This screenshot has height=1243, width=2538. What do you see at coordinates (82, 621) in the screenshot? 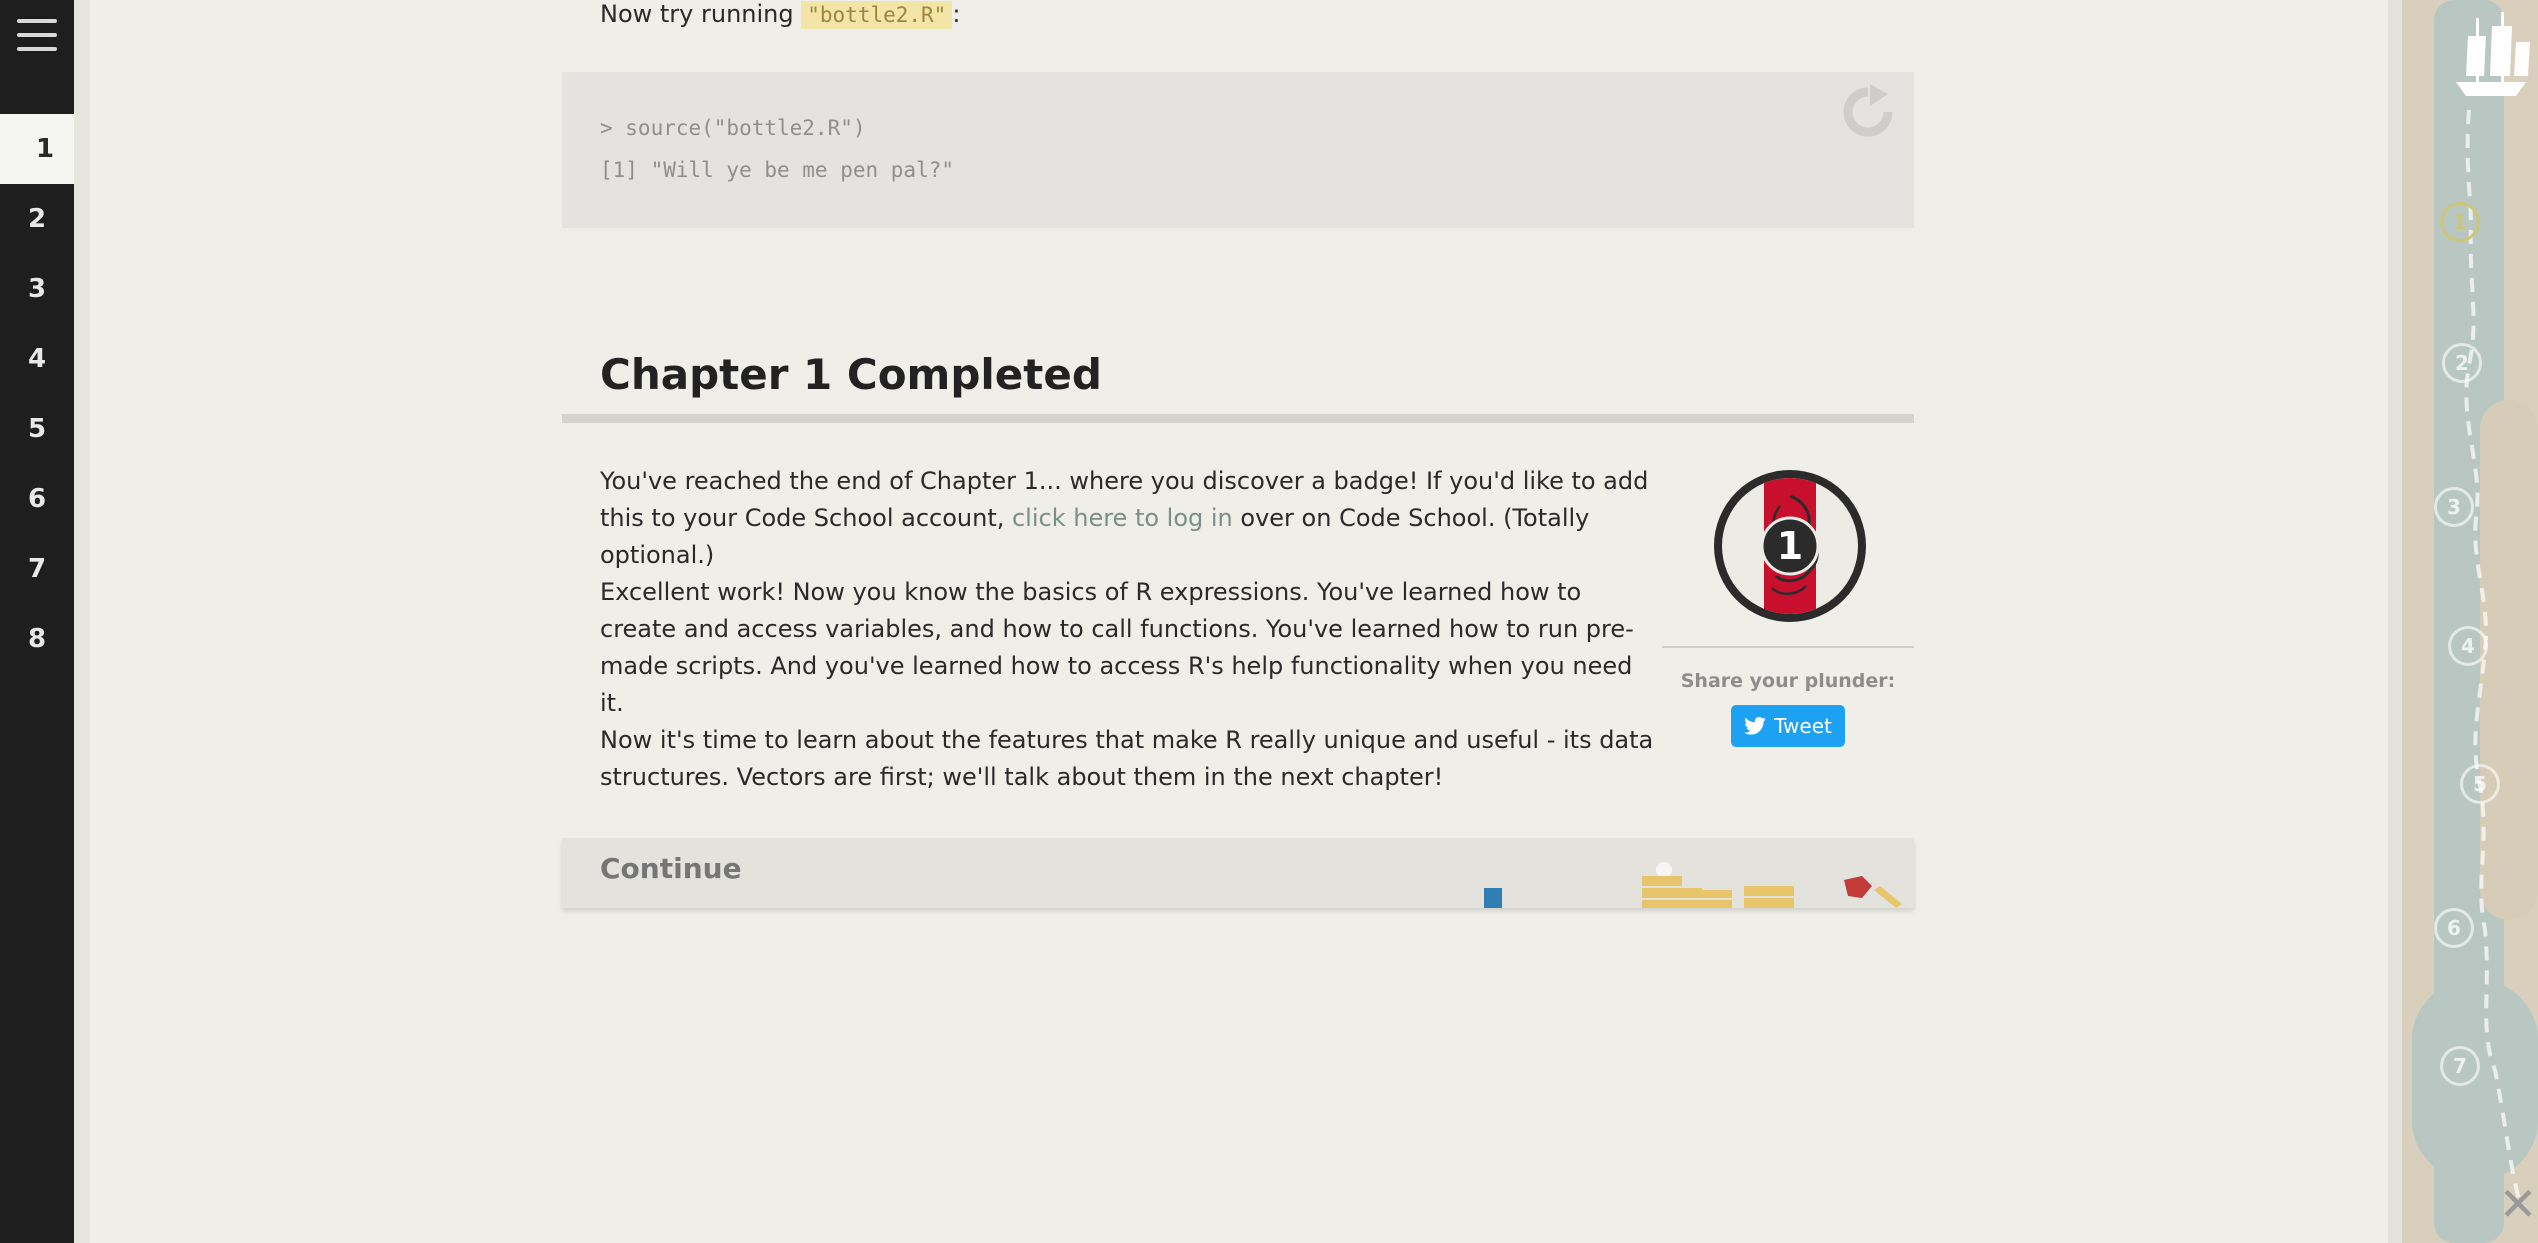
I see `nav-edge` at bounding box center [82, 621].